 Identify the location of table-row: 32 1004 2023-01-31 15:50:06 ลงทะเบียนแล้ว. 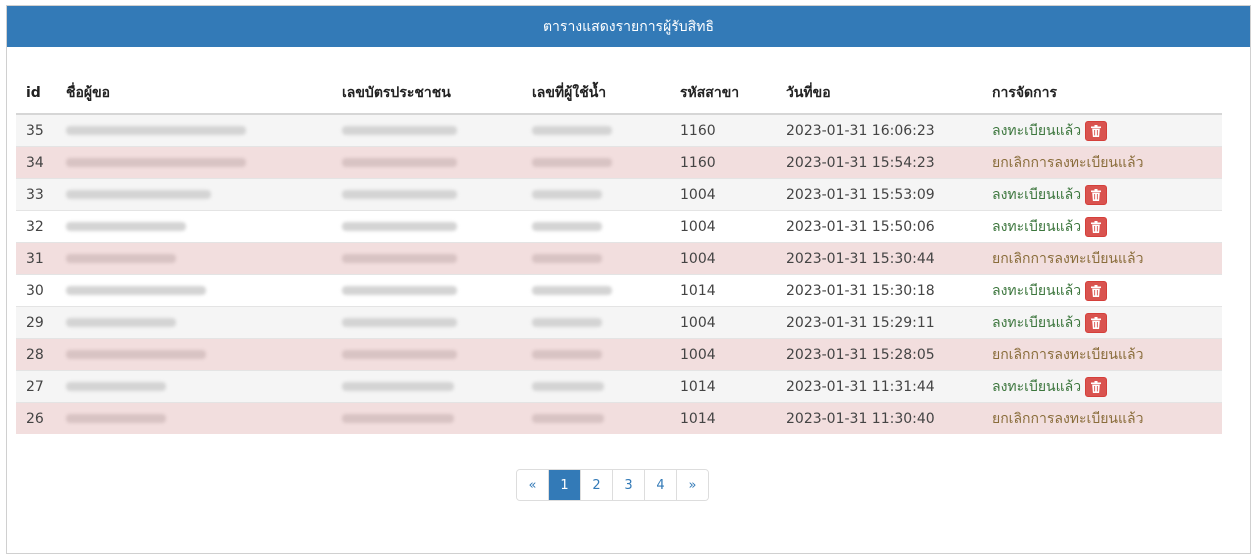
(619, 226).